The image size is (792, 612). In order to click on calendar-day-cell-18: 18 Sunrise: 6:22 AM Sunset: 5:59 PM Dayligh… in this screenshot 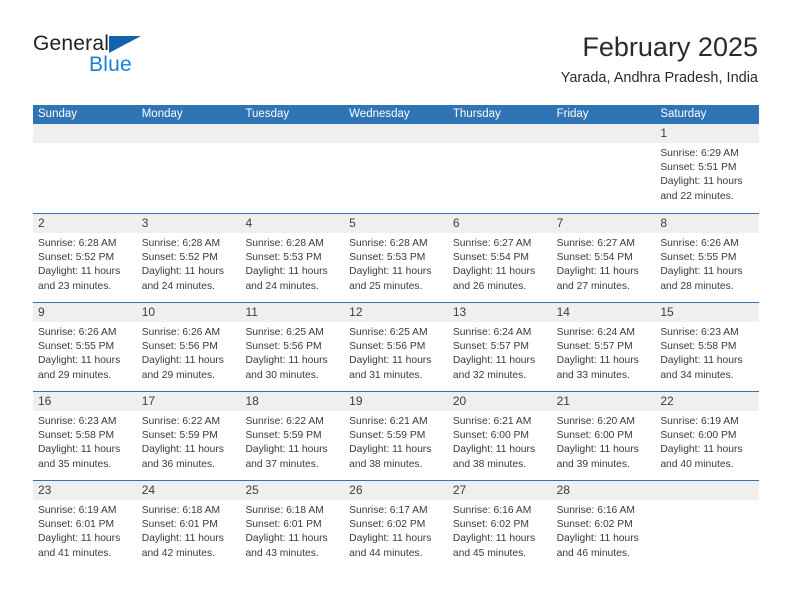, I will do `click(292, 436)`.